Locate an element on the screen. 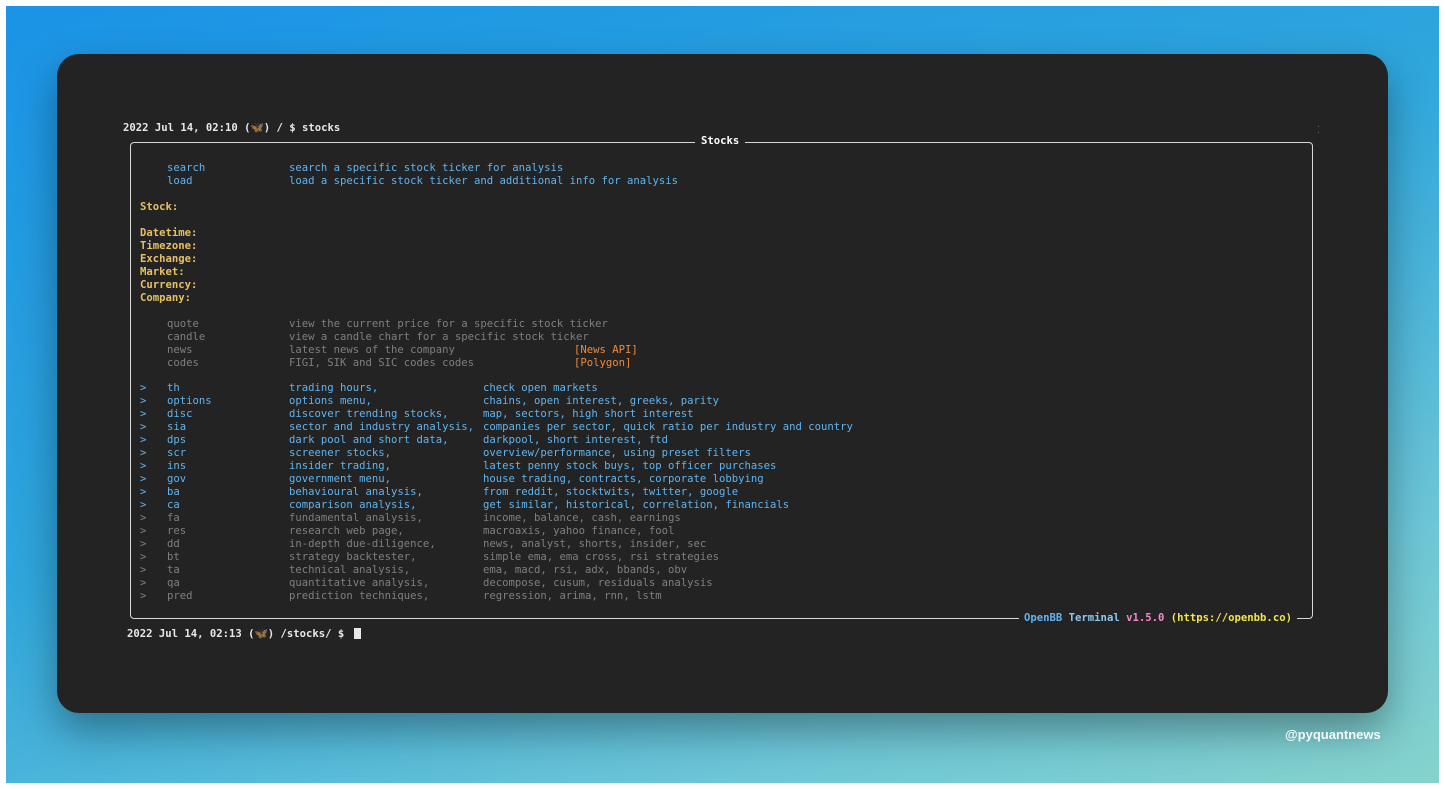  menu-description: options menu, is located at coordinates (330, 401).